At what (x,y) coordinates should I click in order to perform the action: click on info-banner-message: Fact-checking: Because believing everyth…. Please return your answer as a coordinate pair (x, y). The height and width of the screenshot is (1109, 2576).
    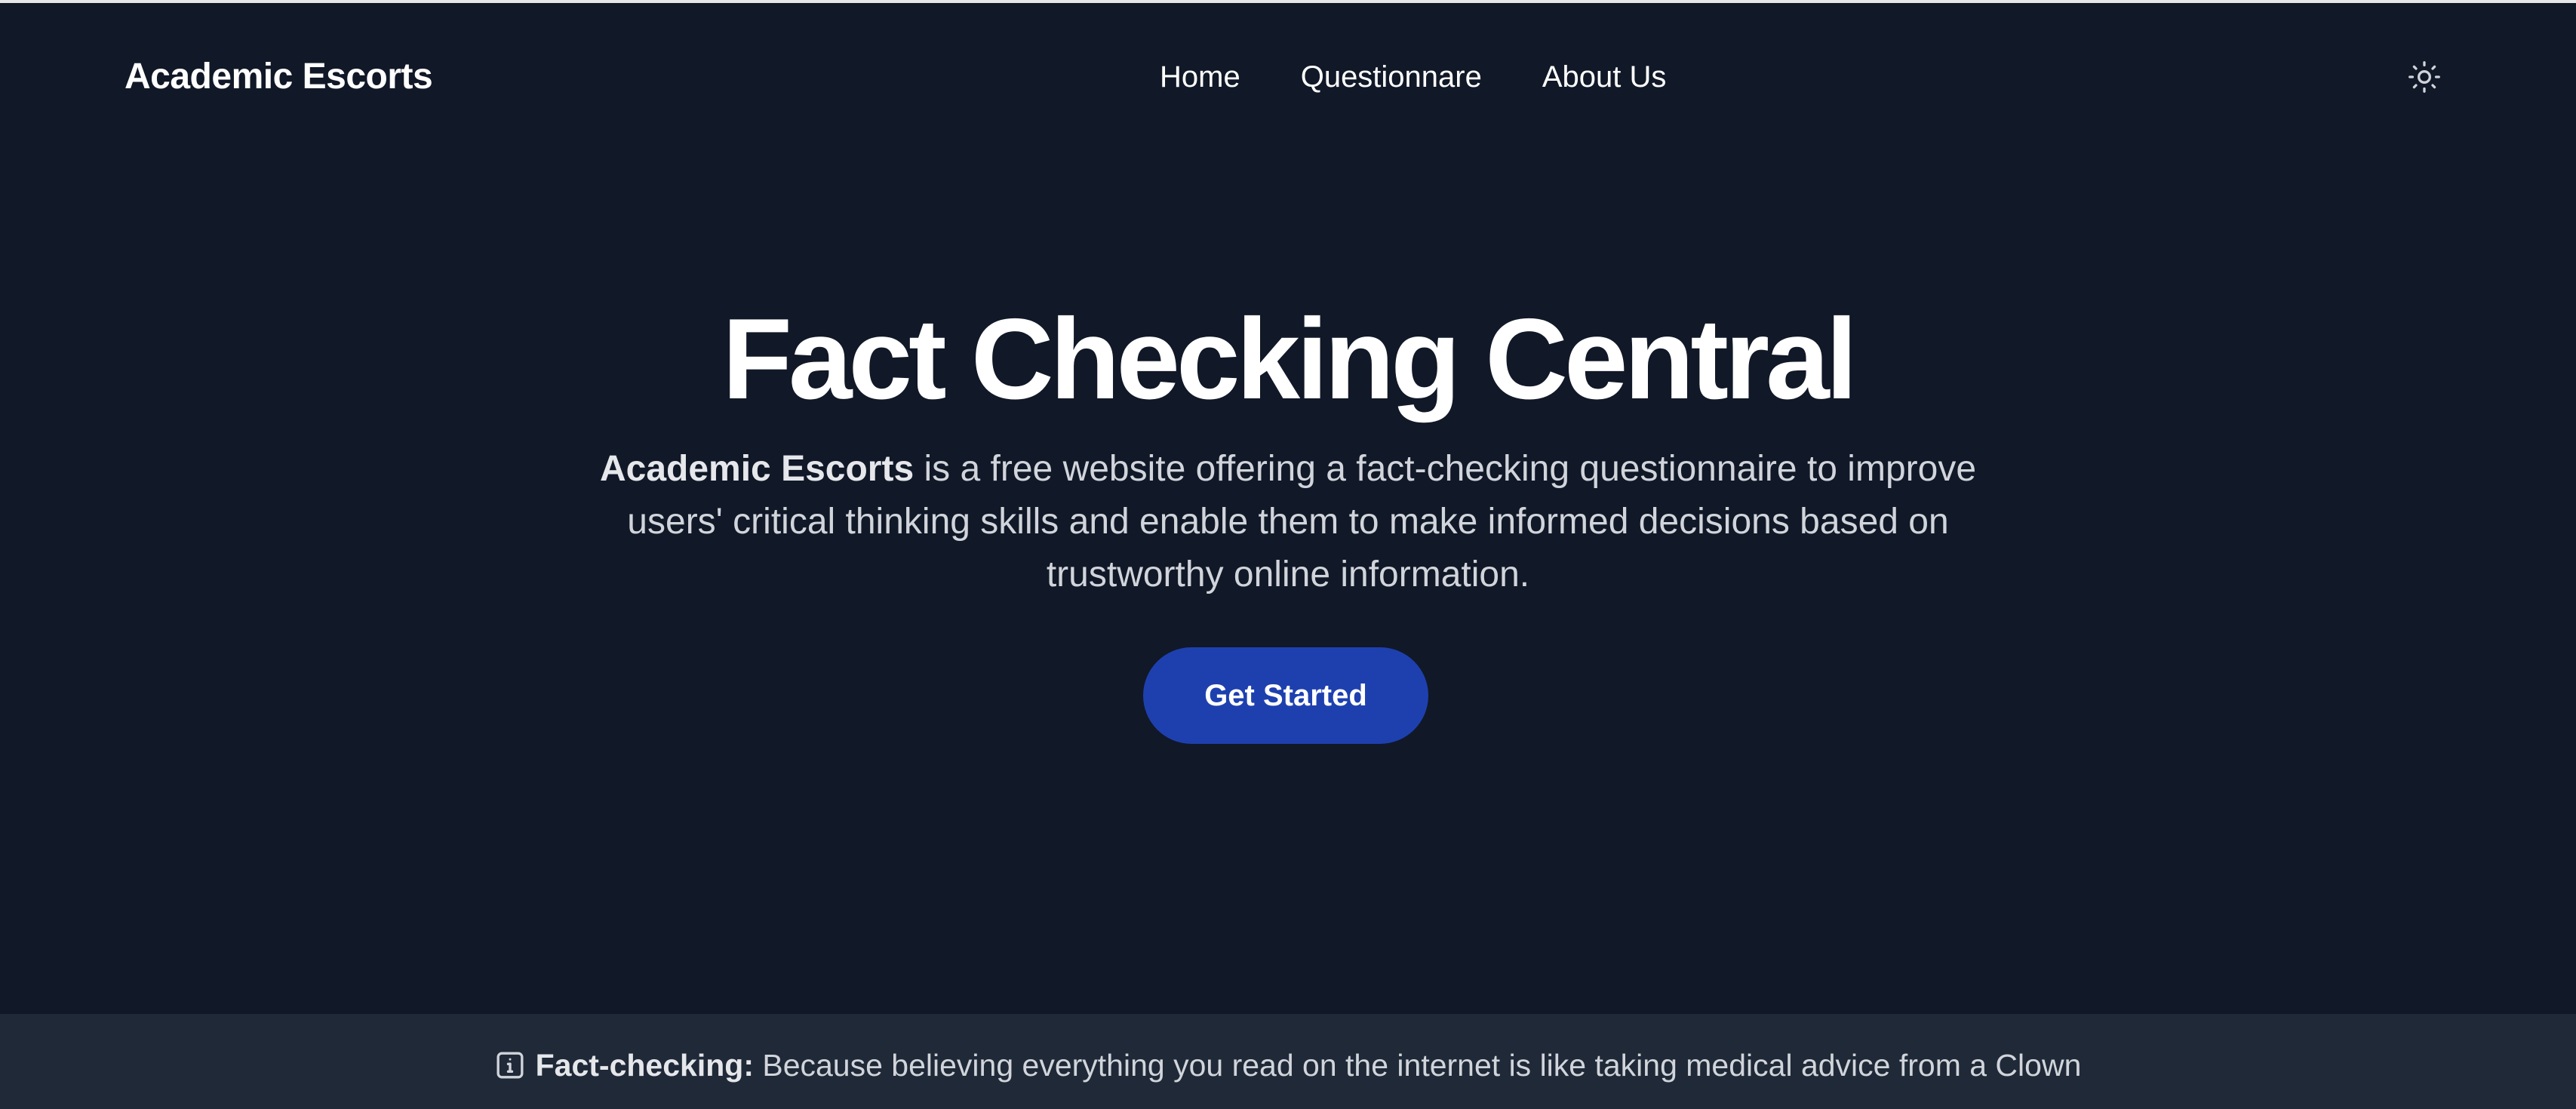
    Looking at the image, I should click on (1309, 1065).